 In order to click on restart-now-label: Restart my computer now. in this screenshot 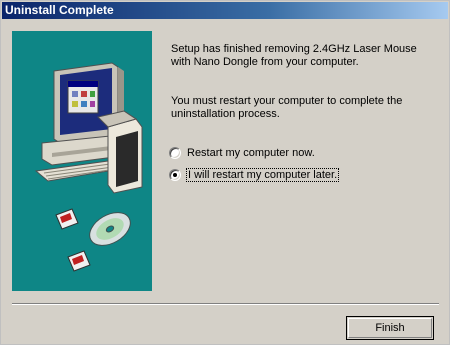, I will do `click(251, 153)`.